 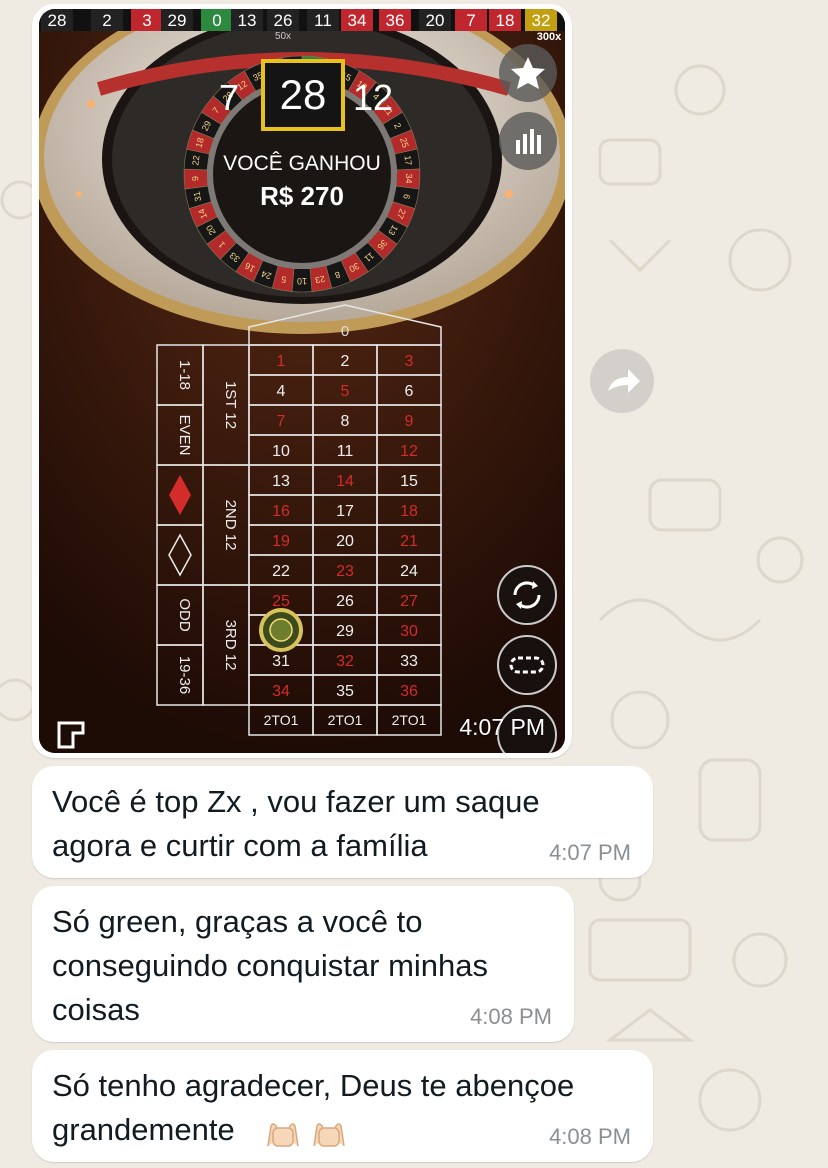 What do you see at coordinates (281, 691) in the screenshot?
I see `cell-number: 34` at bounding box center [281, 691].